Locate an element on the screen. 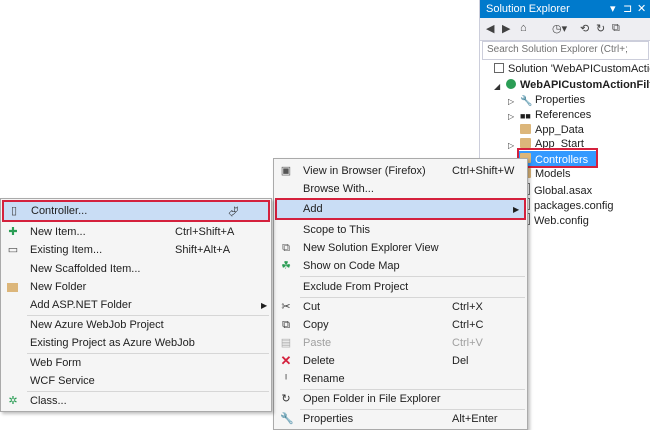 This screenshot has height=430, width=650. browser-icon: ▣ is located at coordinates (286, 171).